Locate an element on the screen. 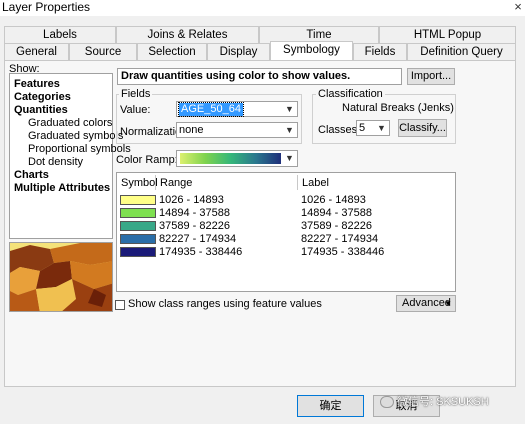 The width and height of the screenshot is (525, 424). tree-item-quantities: Quantities is located at coordinates (41, 110).